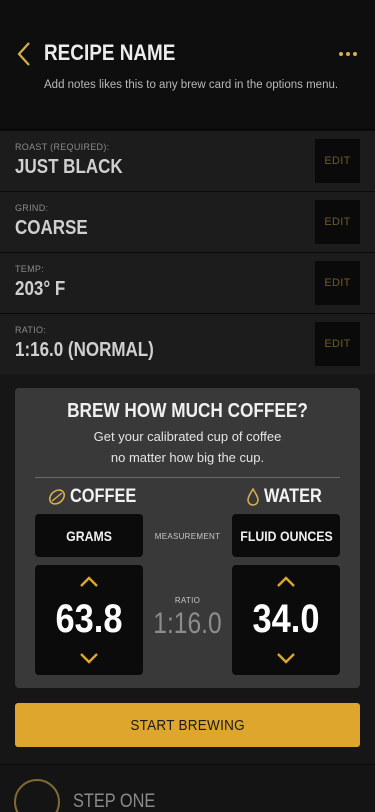 The height and width of the screenshot is (812, 375). I want to click on divider, so click(187, 477).